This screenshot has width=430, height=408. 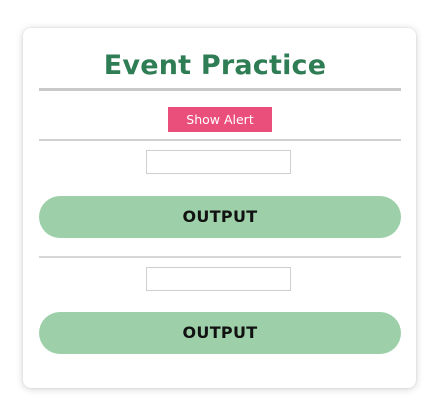 What do you see at coordinates (220, 119) in the screenshot?
I see `show-alert-button: Show Alert` at bounding box center [220, 119].